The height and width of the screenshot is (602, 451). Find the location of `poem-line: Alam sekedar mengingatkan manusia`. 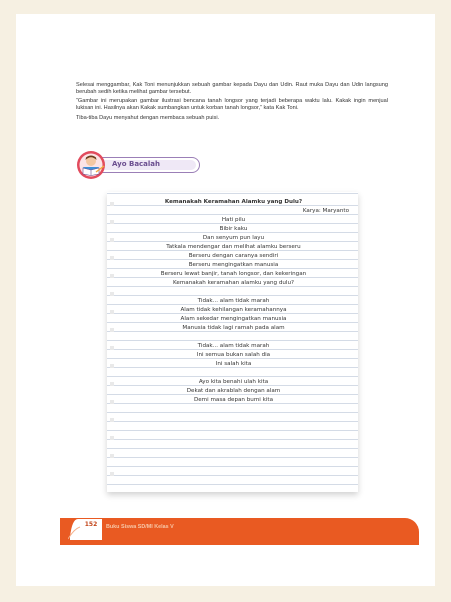

poem-line: Alam sekedar mengingatkan manusia is located at coordinates (233, 319).